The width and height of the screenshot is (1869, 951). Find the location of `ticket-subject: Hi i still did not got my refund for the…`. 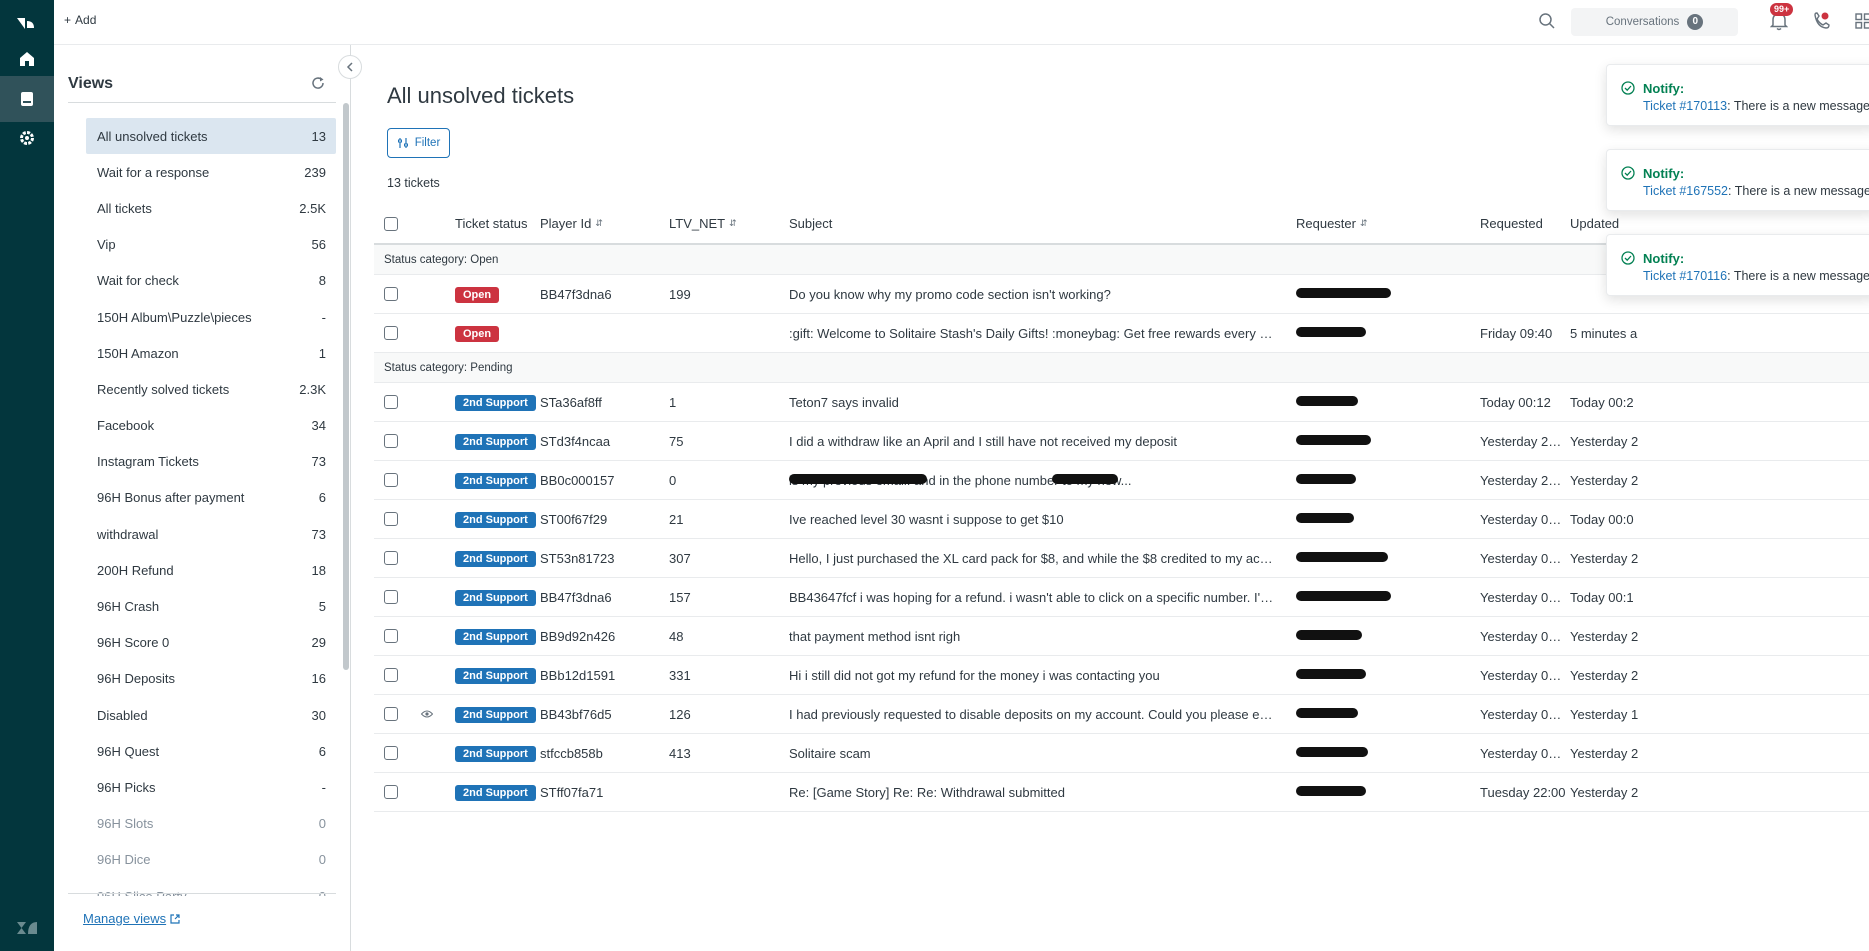

ticket-subject: Hi i still did not got my refund for the… is located at coordinates (1034, 675).